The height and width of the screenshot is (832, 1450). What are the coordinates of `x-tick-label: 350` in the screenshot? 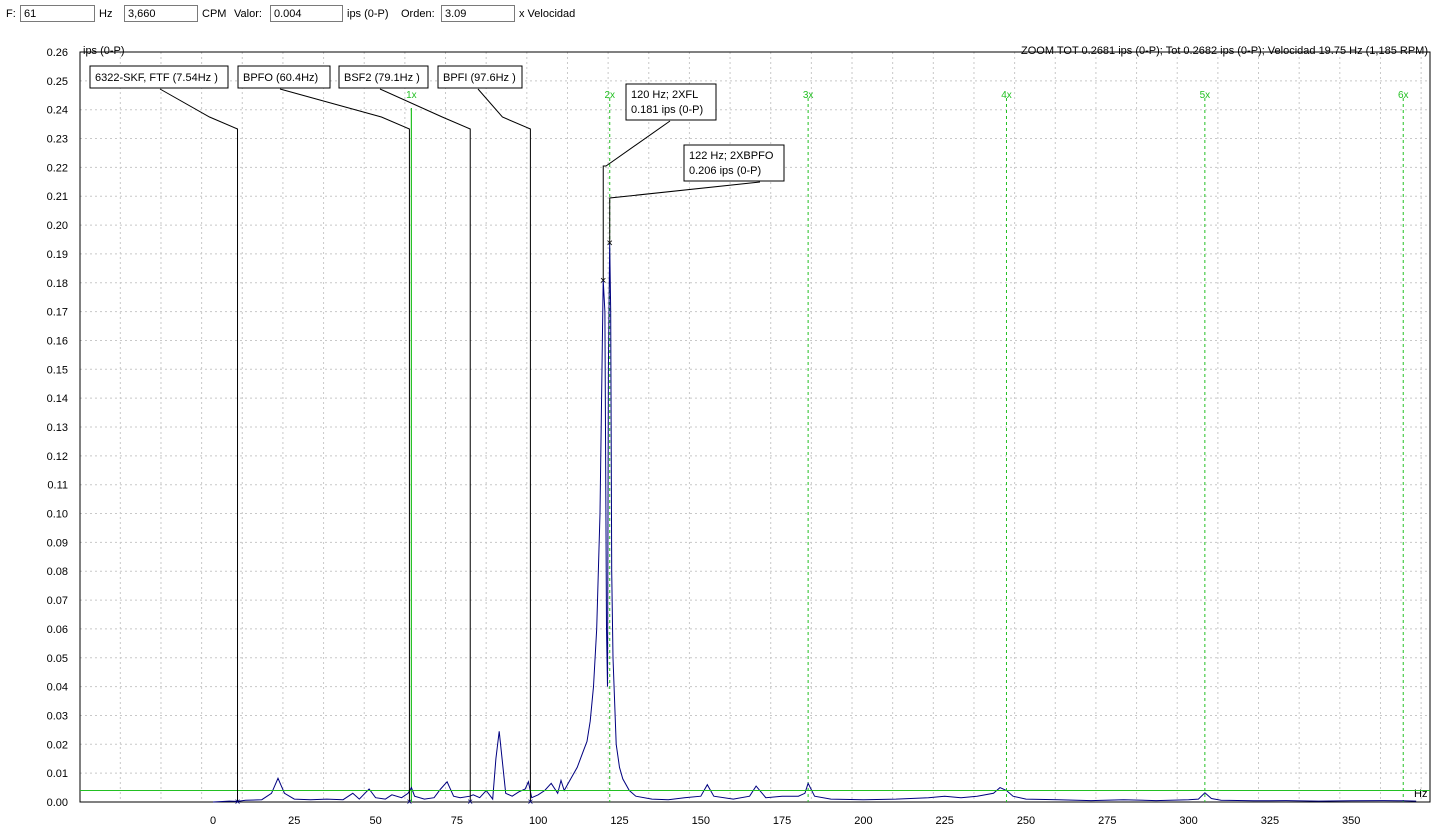 It's located at (1351, 821).